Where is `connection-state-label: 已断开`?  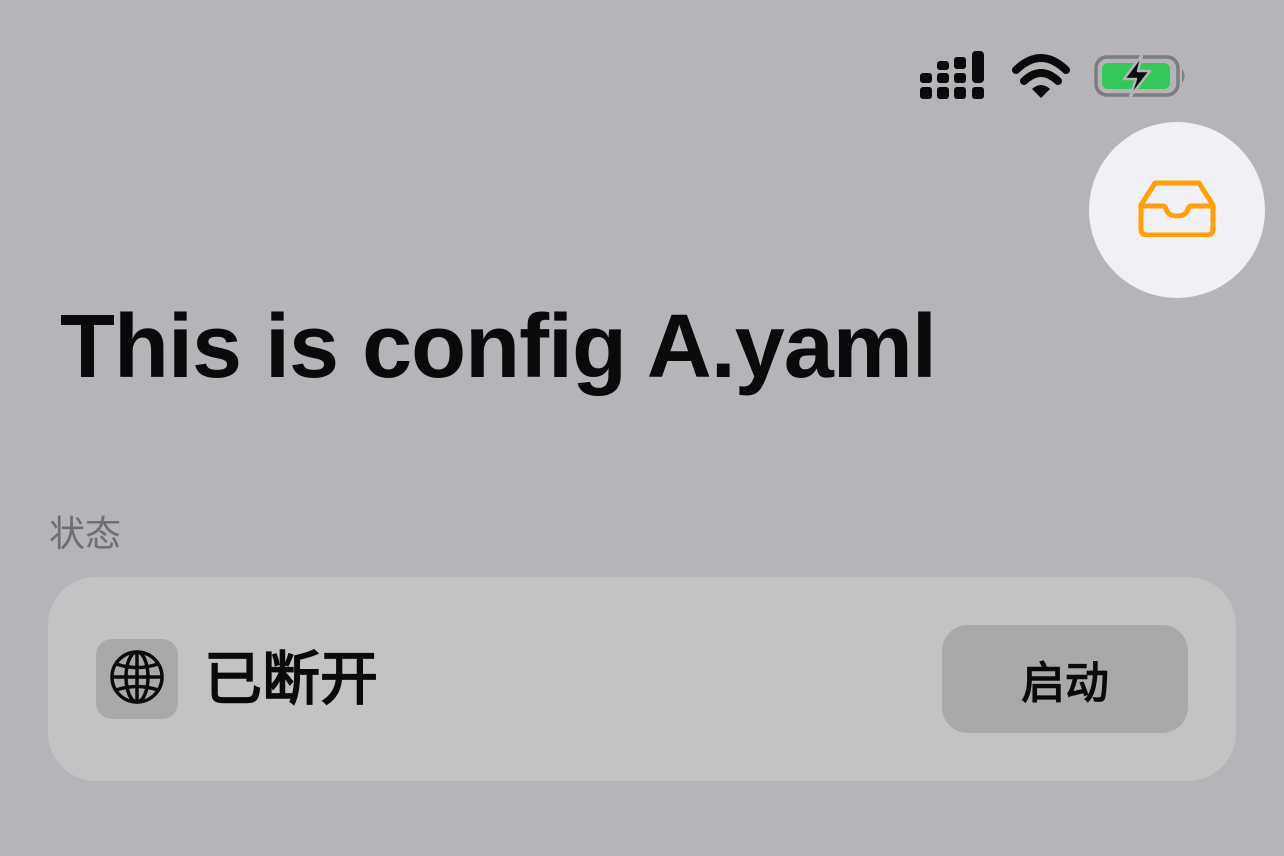 connection-state-label: 已断开 is located at coordinates (291, 679).